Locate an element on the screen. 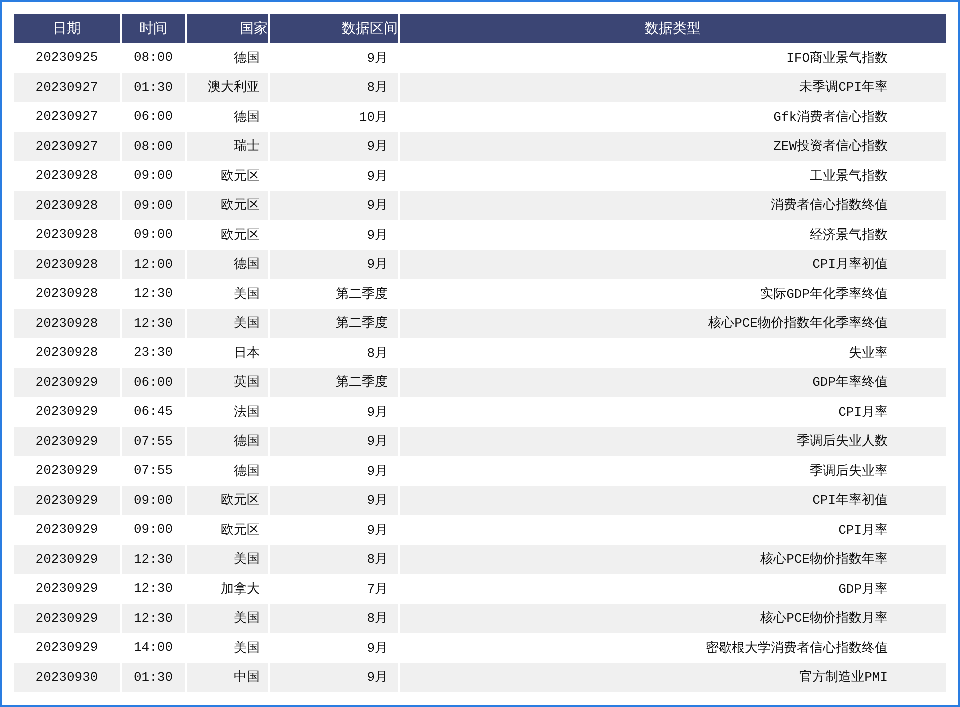 The width and height of the screenshot is (960, 707). table-cell: 英国 is located at coordinates (227, 382).